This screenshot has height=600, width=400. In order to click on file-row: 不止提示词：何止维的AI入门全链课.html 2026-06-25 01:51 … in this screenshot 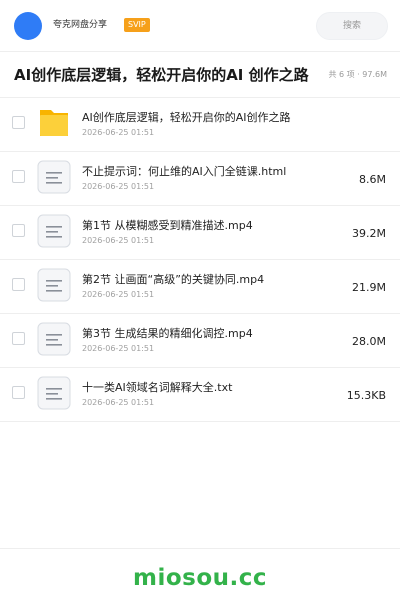, I will do `click(200, 179)`.